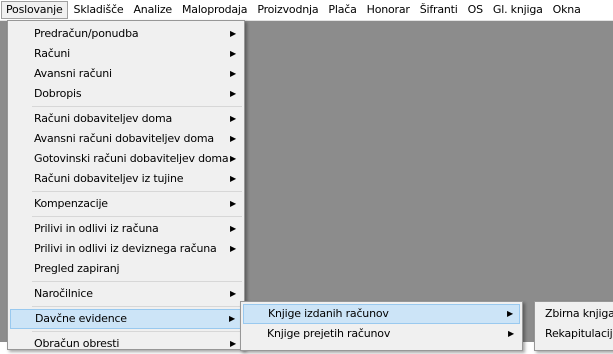 Image resolution: width=613 pixels, height=354 pixels. What do you see at coordinates (71, 203) in the screenshot?
I see `menu-item-label: Kompenzacije` at bounding box center [71, 203].